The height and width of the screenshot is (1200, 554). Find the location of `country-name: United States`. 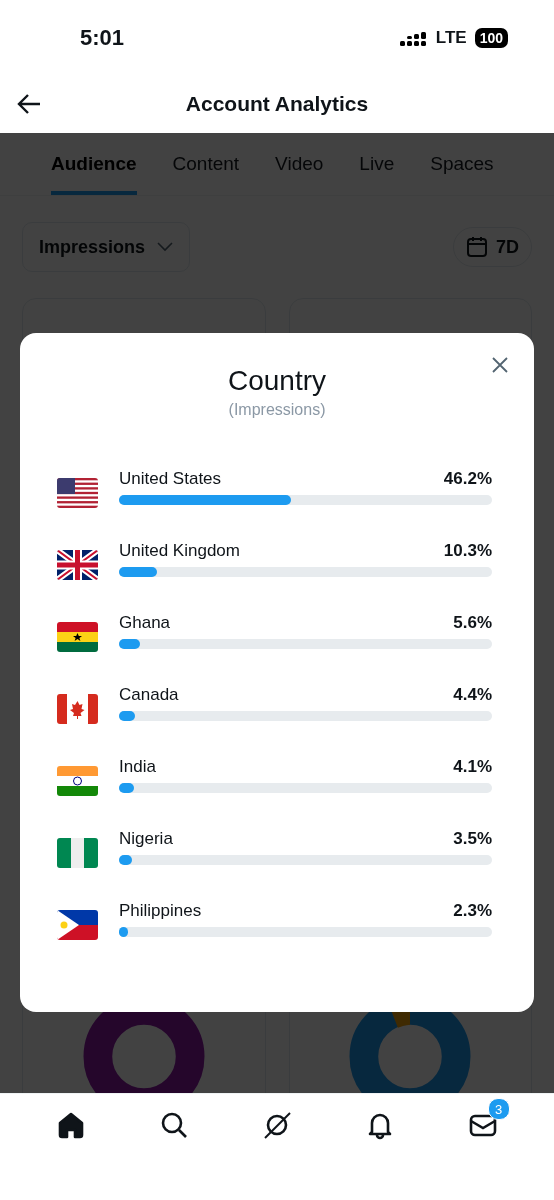

country-name: United States is located at coordinates (170, 479).